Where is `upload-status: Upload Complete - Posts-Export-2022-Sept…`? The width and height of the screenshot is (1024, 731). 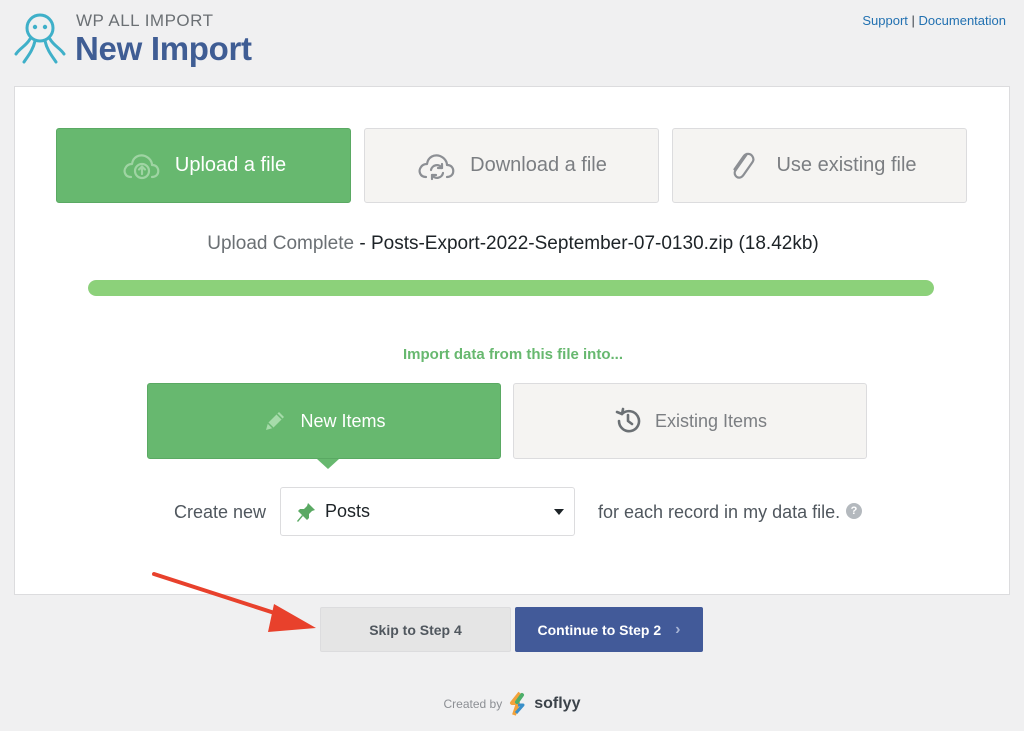
upload-status: Upload Complete - Posts-Export-2022-Sept… is located at coordinates (513, 244).